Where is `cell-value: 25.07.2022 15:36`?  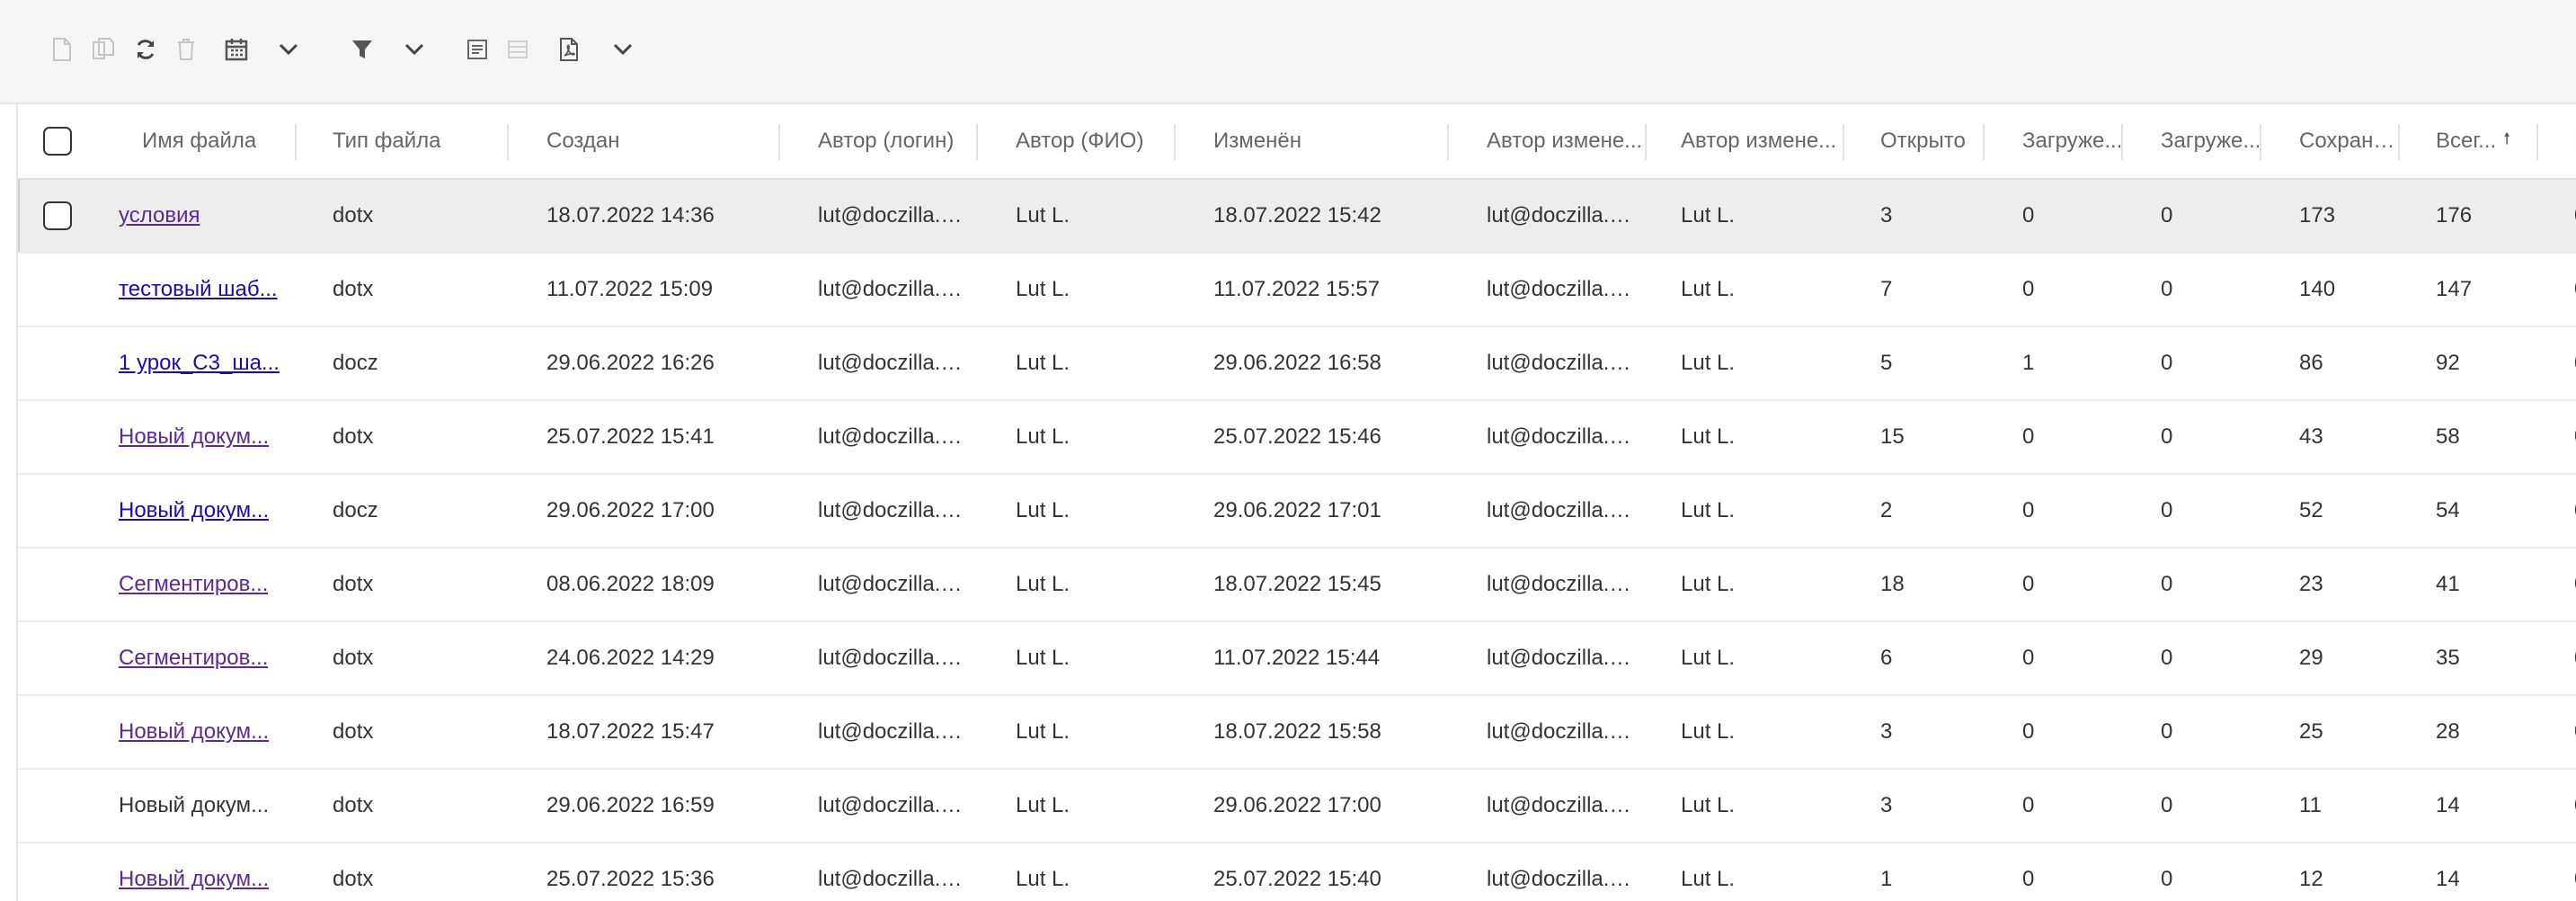
cell-value: 25.07.2022 15:36 is located at coordinates (630, 879).